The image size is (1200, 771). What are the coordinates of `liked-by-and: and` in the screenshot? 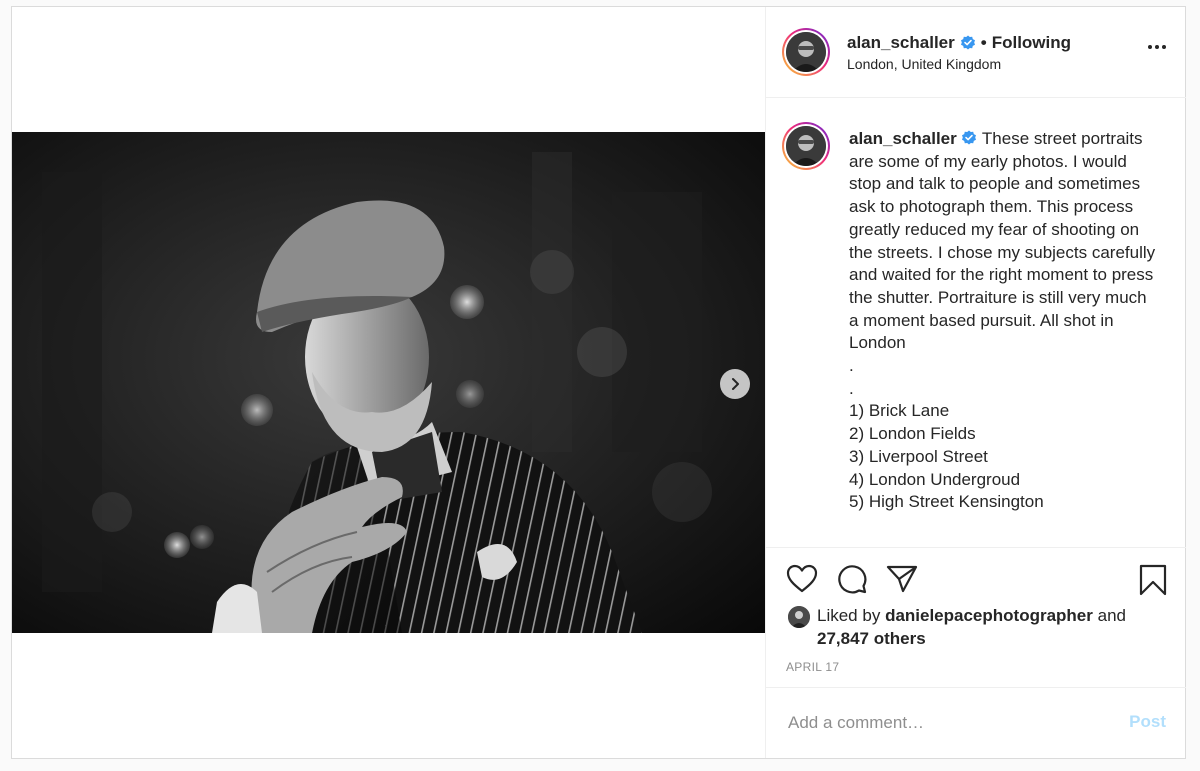 It's located at (1111, 615).